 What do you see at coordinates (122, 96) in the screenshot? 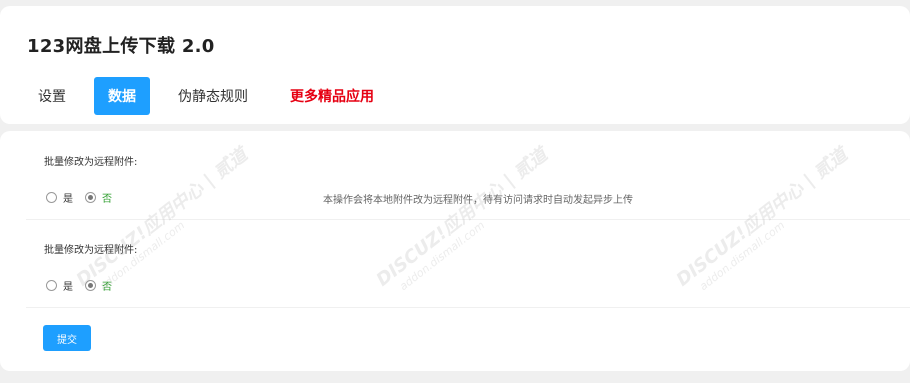
I see `tab-data: 数据` at bounding box center [122, 96].